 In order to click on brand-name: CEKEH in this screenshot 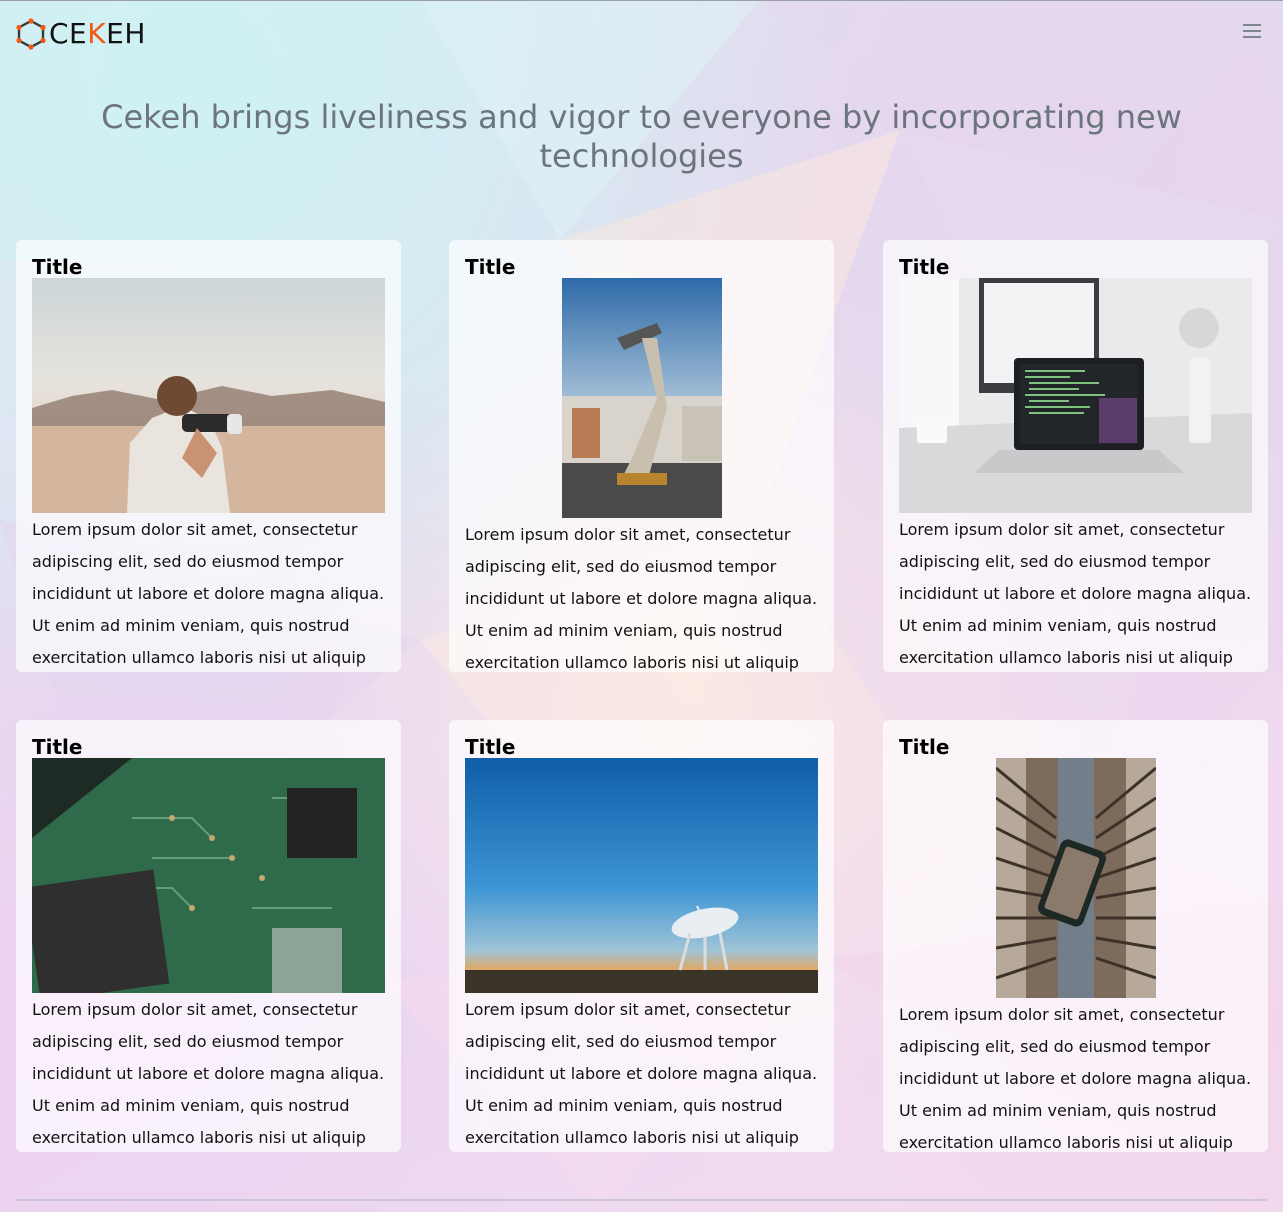, I will do `click(97, 34)`.